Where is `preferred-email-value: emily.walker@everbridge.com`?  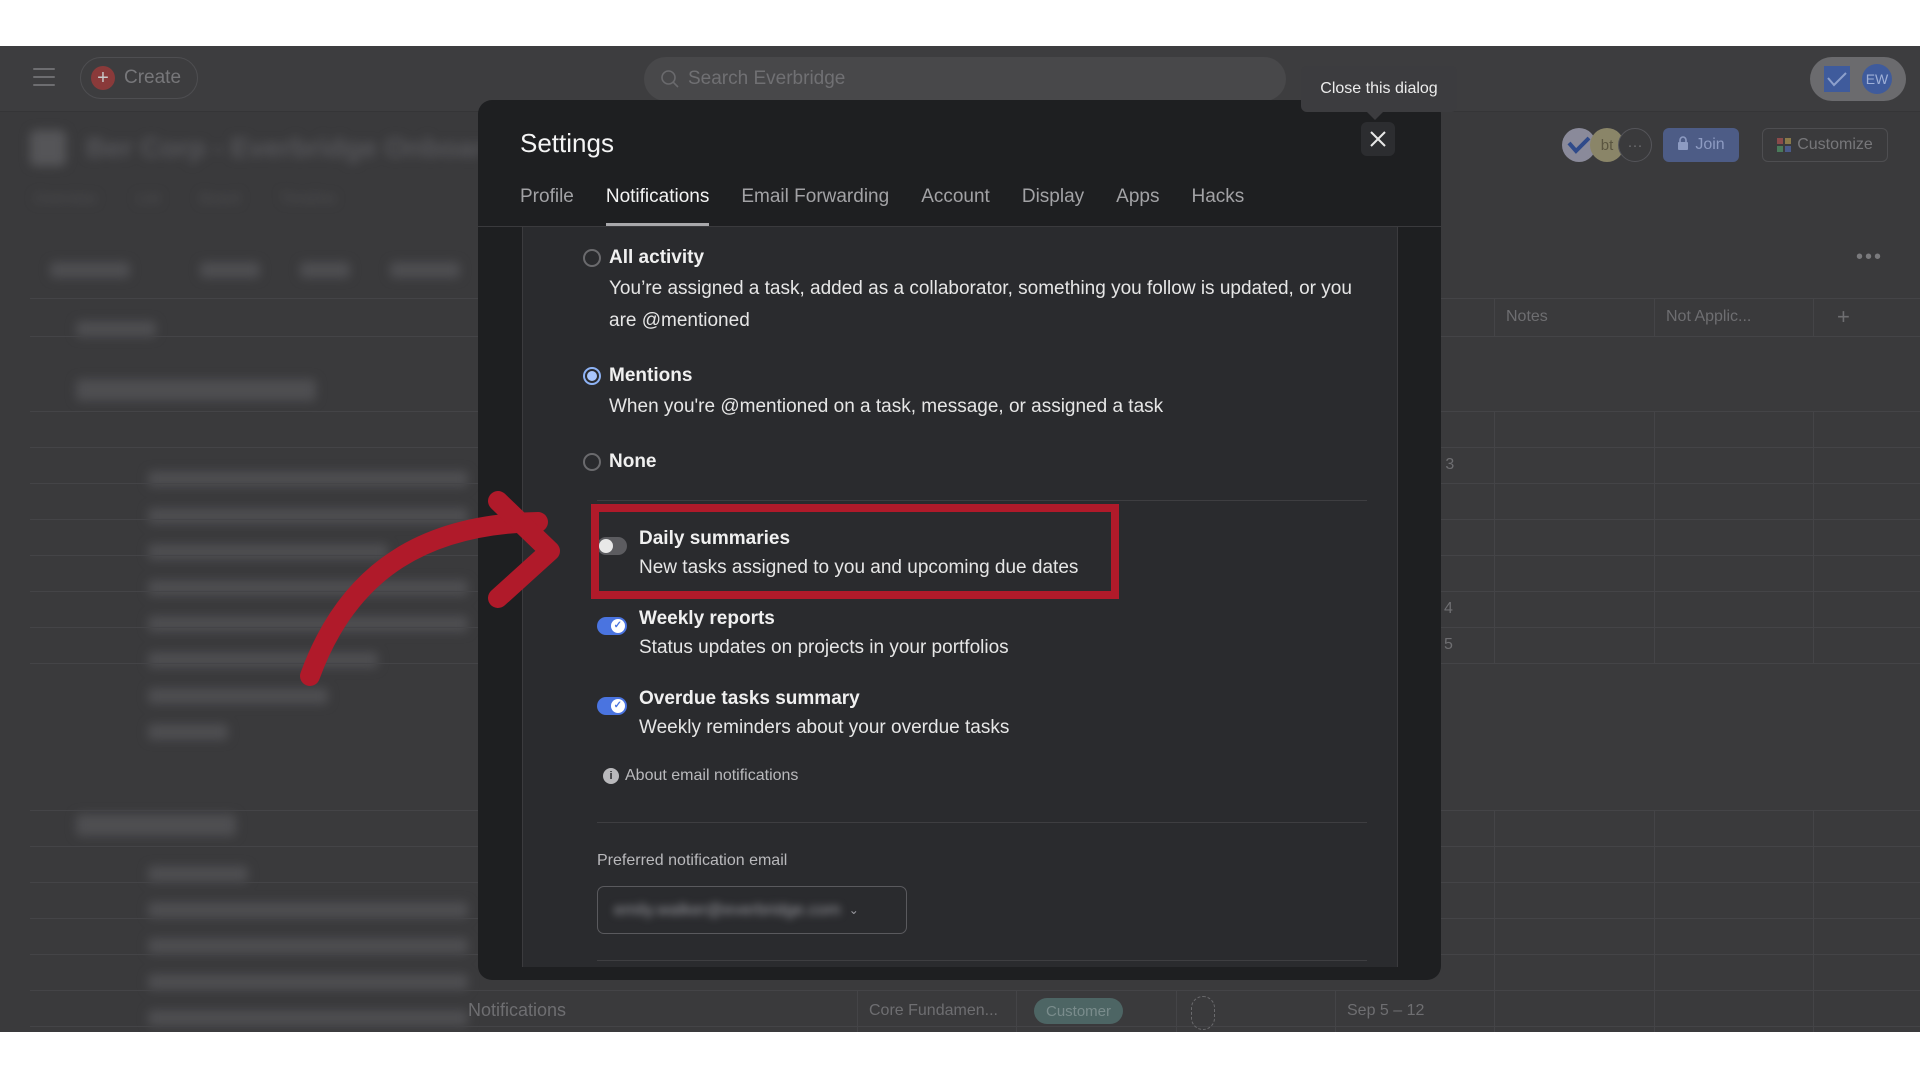 preferred-email-value: emily.walker@everbridge.com is located at coordinates (727, 909).